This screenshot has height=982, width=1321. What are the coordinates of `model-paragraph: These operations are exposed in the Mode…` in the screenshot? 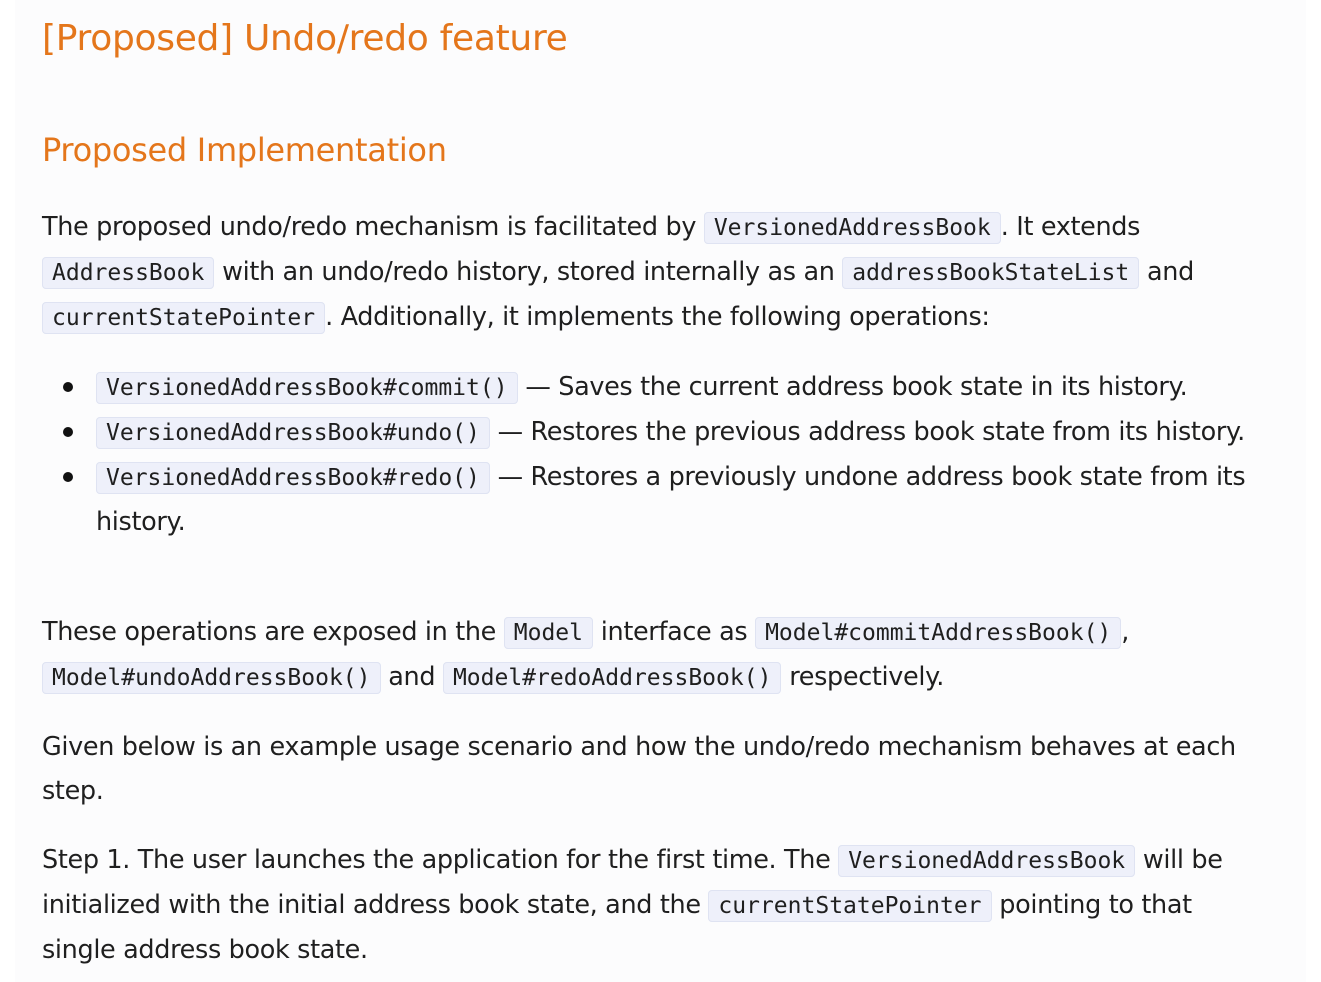 It's located at (652, 655).